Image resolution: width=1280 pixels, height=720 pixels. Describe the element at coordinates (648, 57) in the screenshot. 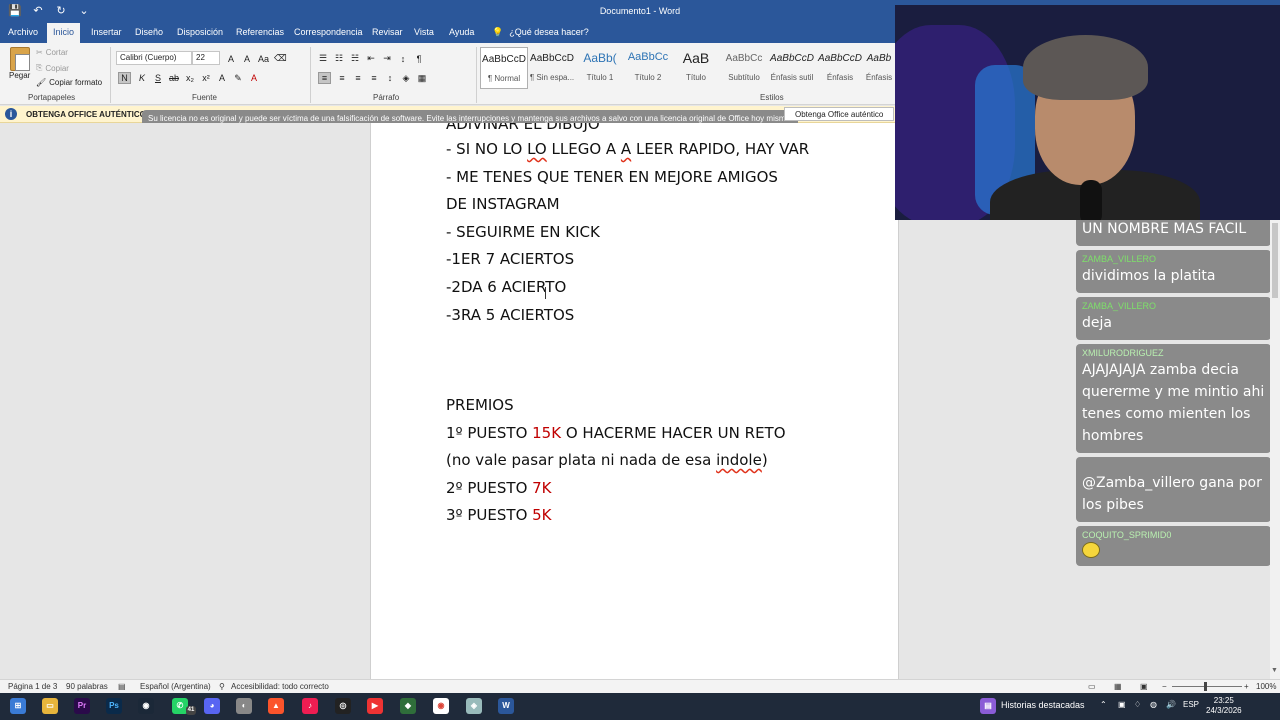

I see `style-preview: AaBbCc` at that location.